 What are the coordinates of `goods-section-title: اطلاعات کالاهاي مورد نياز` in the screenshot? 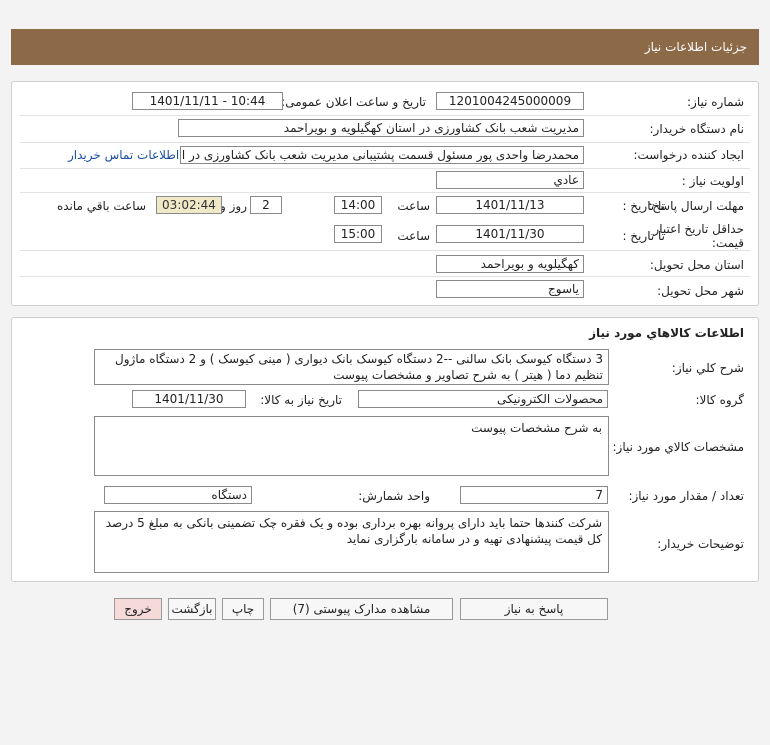 It's located at (666, 333).